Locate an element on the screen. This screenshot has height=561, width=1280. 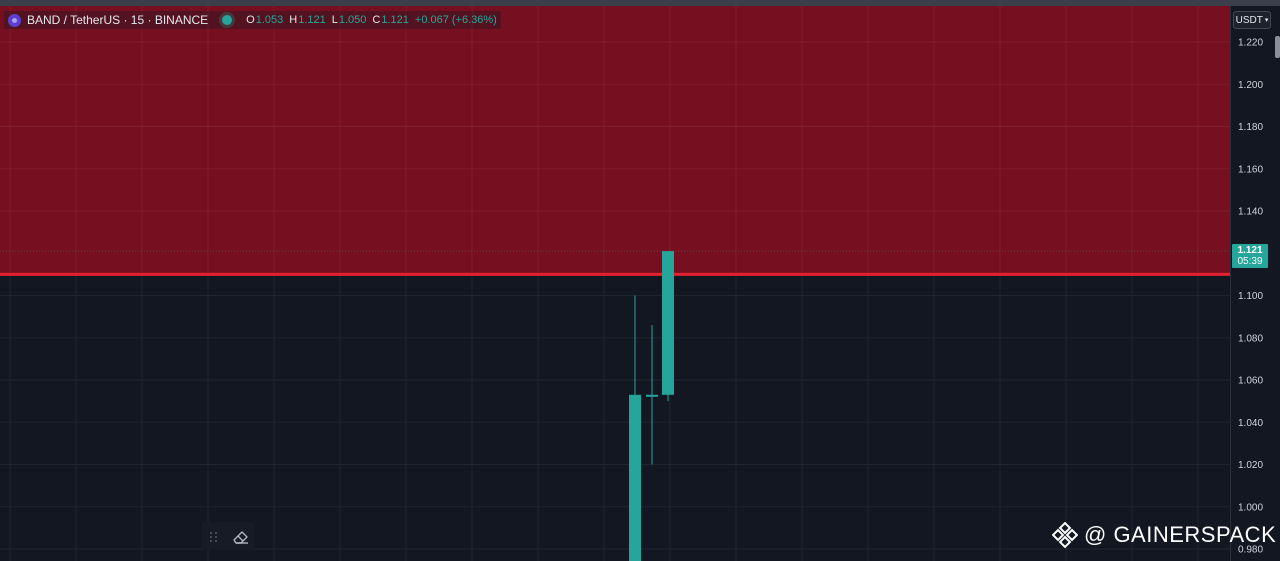
chevron-down-icon: ▾ is located at coordinates (1266, 20).